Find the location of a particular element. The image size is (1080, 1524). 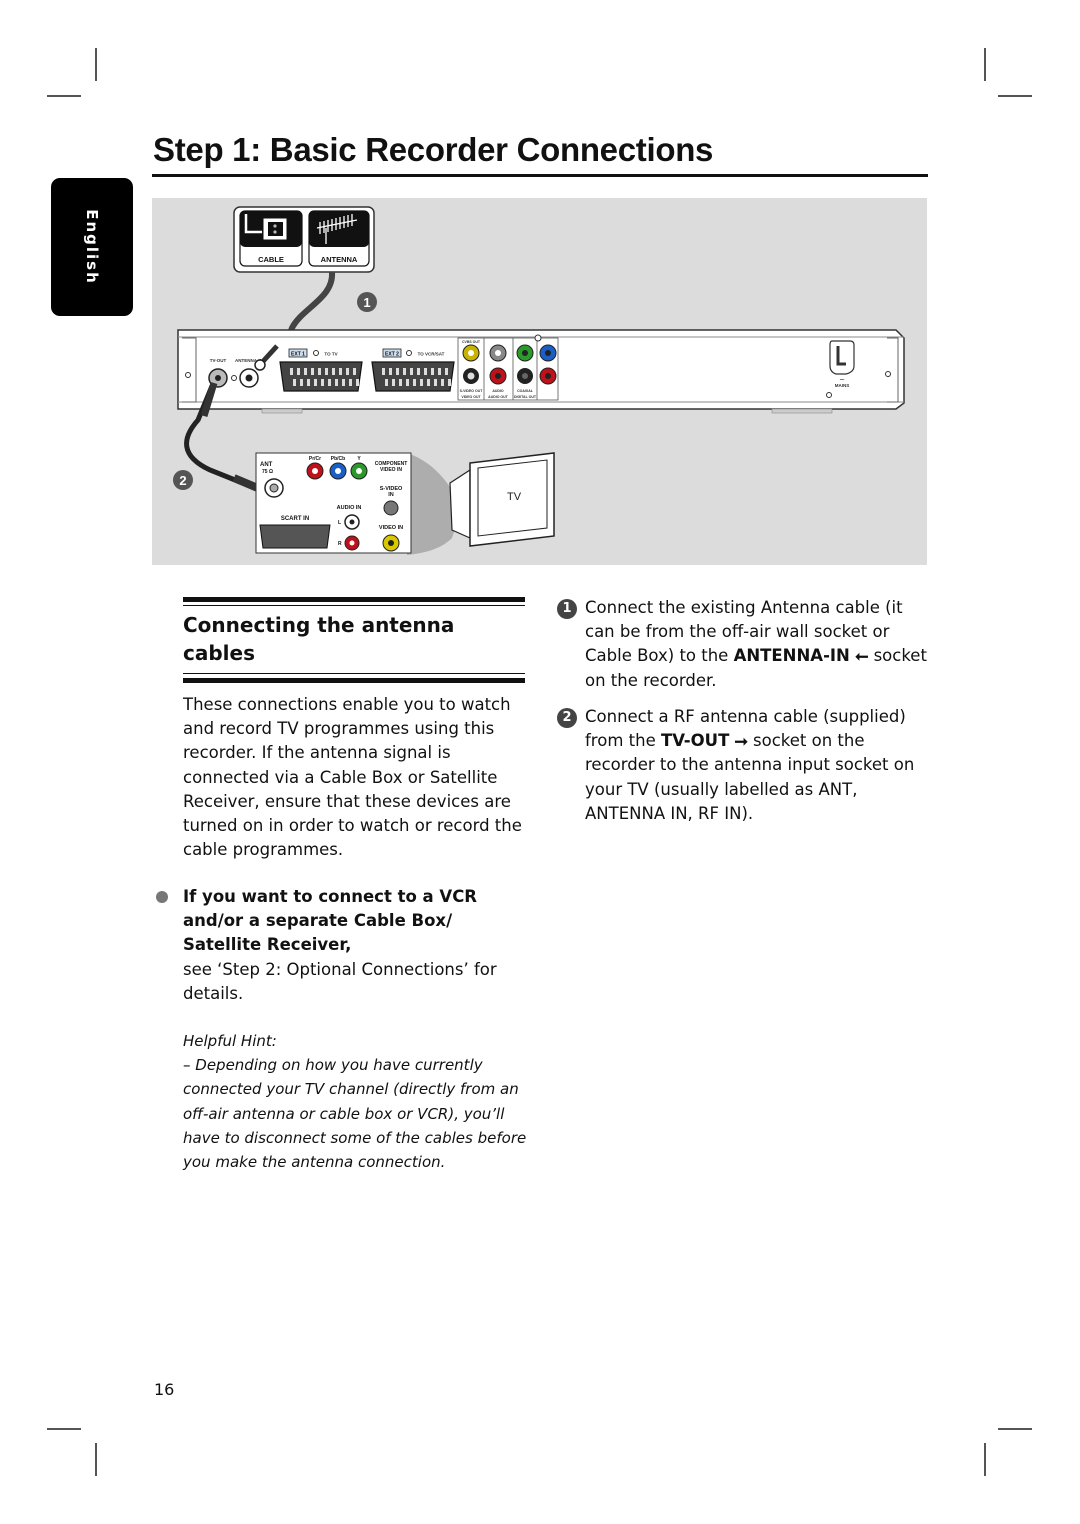

section-title: Connecting the antenna cables is located at coordinates (319, 639).